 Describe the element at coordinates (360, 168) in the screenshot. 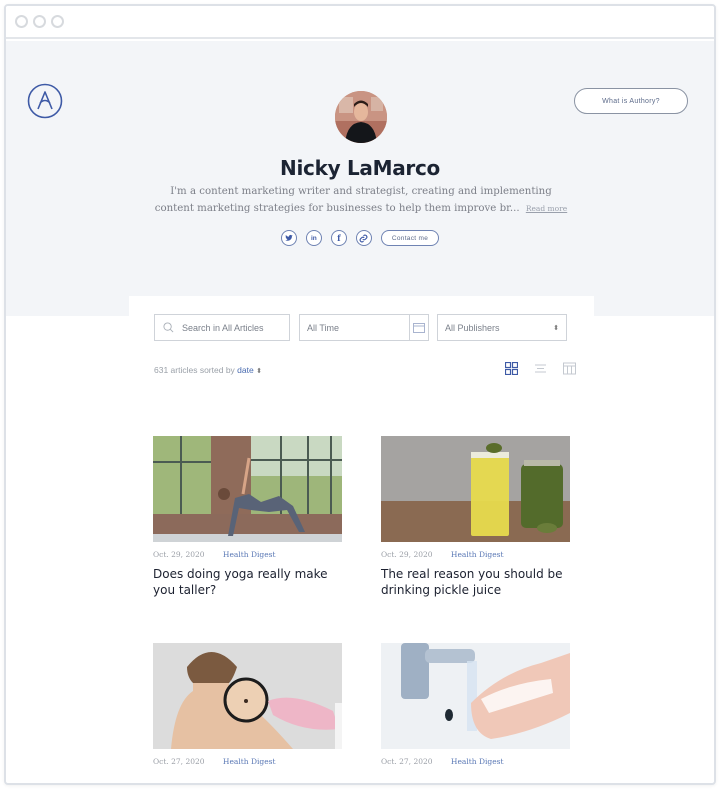

I see `profile-name: Nicky LaMarco` at that location.